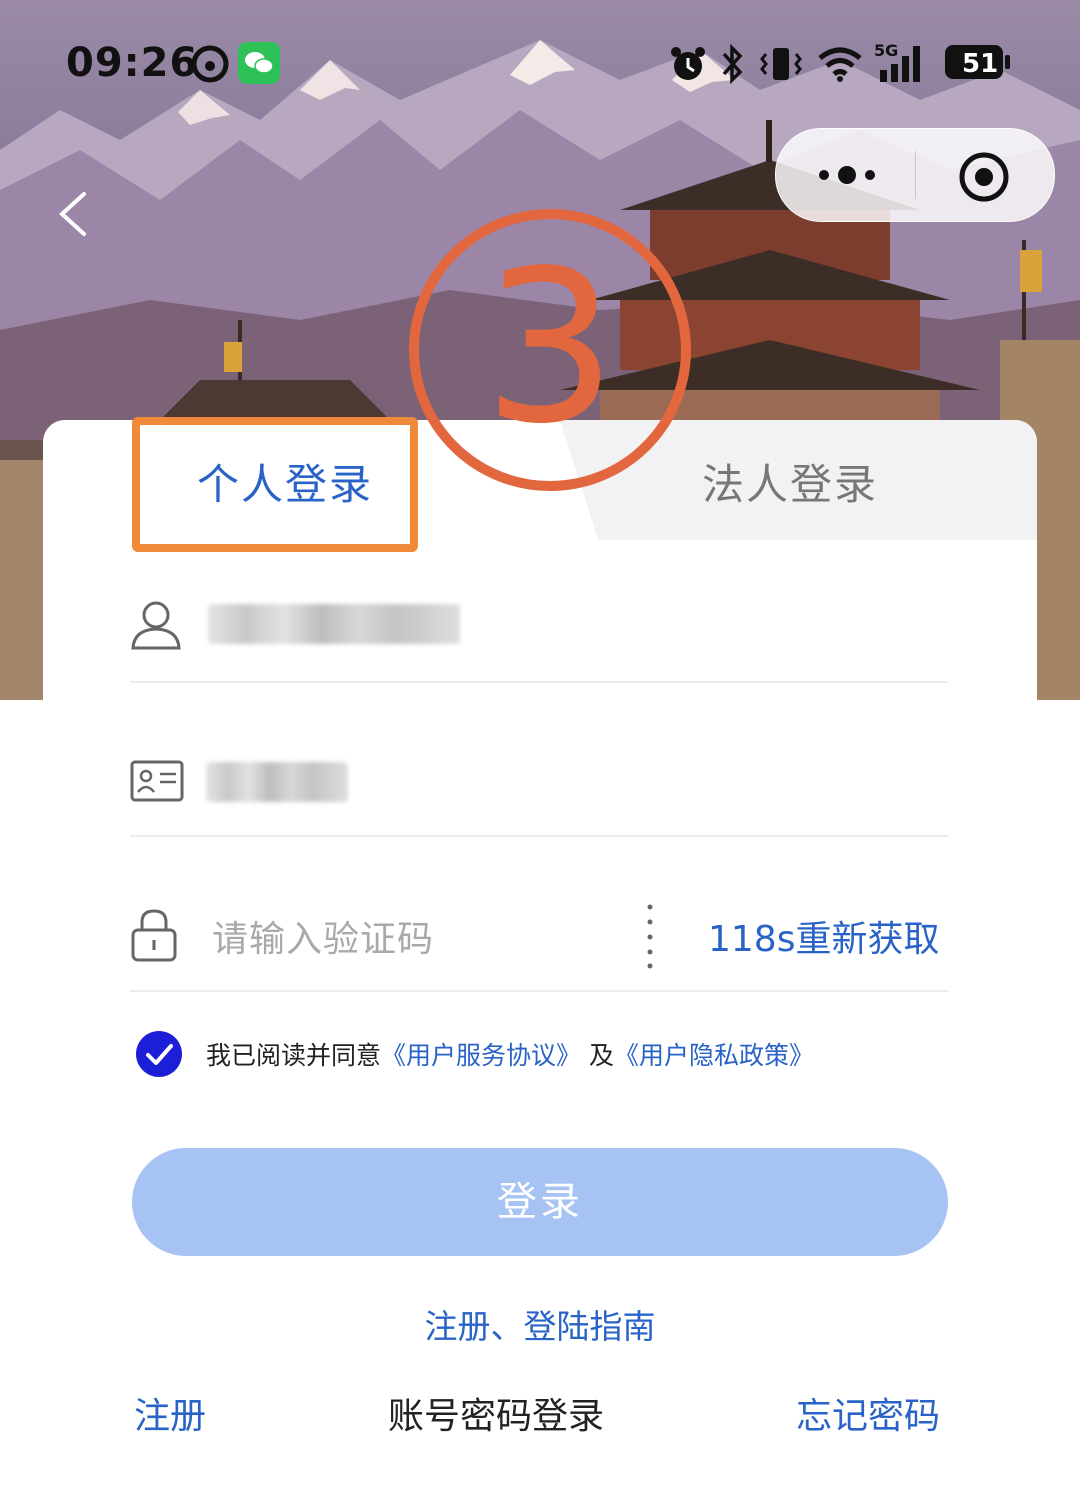 The height and width of the screenshot is (1494, 1080). I want to click on agreement-text: 我已阅读并同意《用户服务协议》 及《用户隐私政策》, so click(510, 1054).